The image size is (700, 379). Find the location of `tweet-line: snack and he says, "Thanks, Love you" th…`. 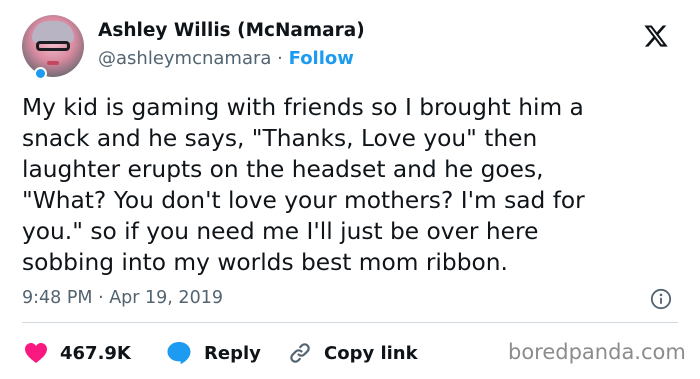

tweet-line: snack and he says, "Thanks, Love you" th… is located at coordinates (280, 138).